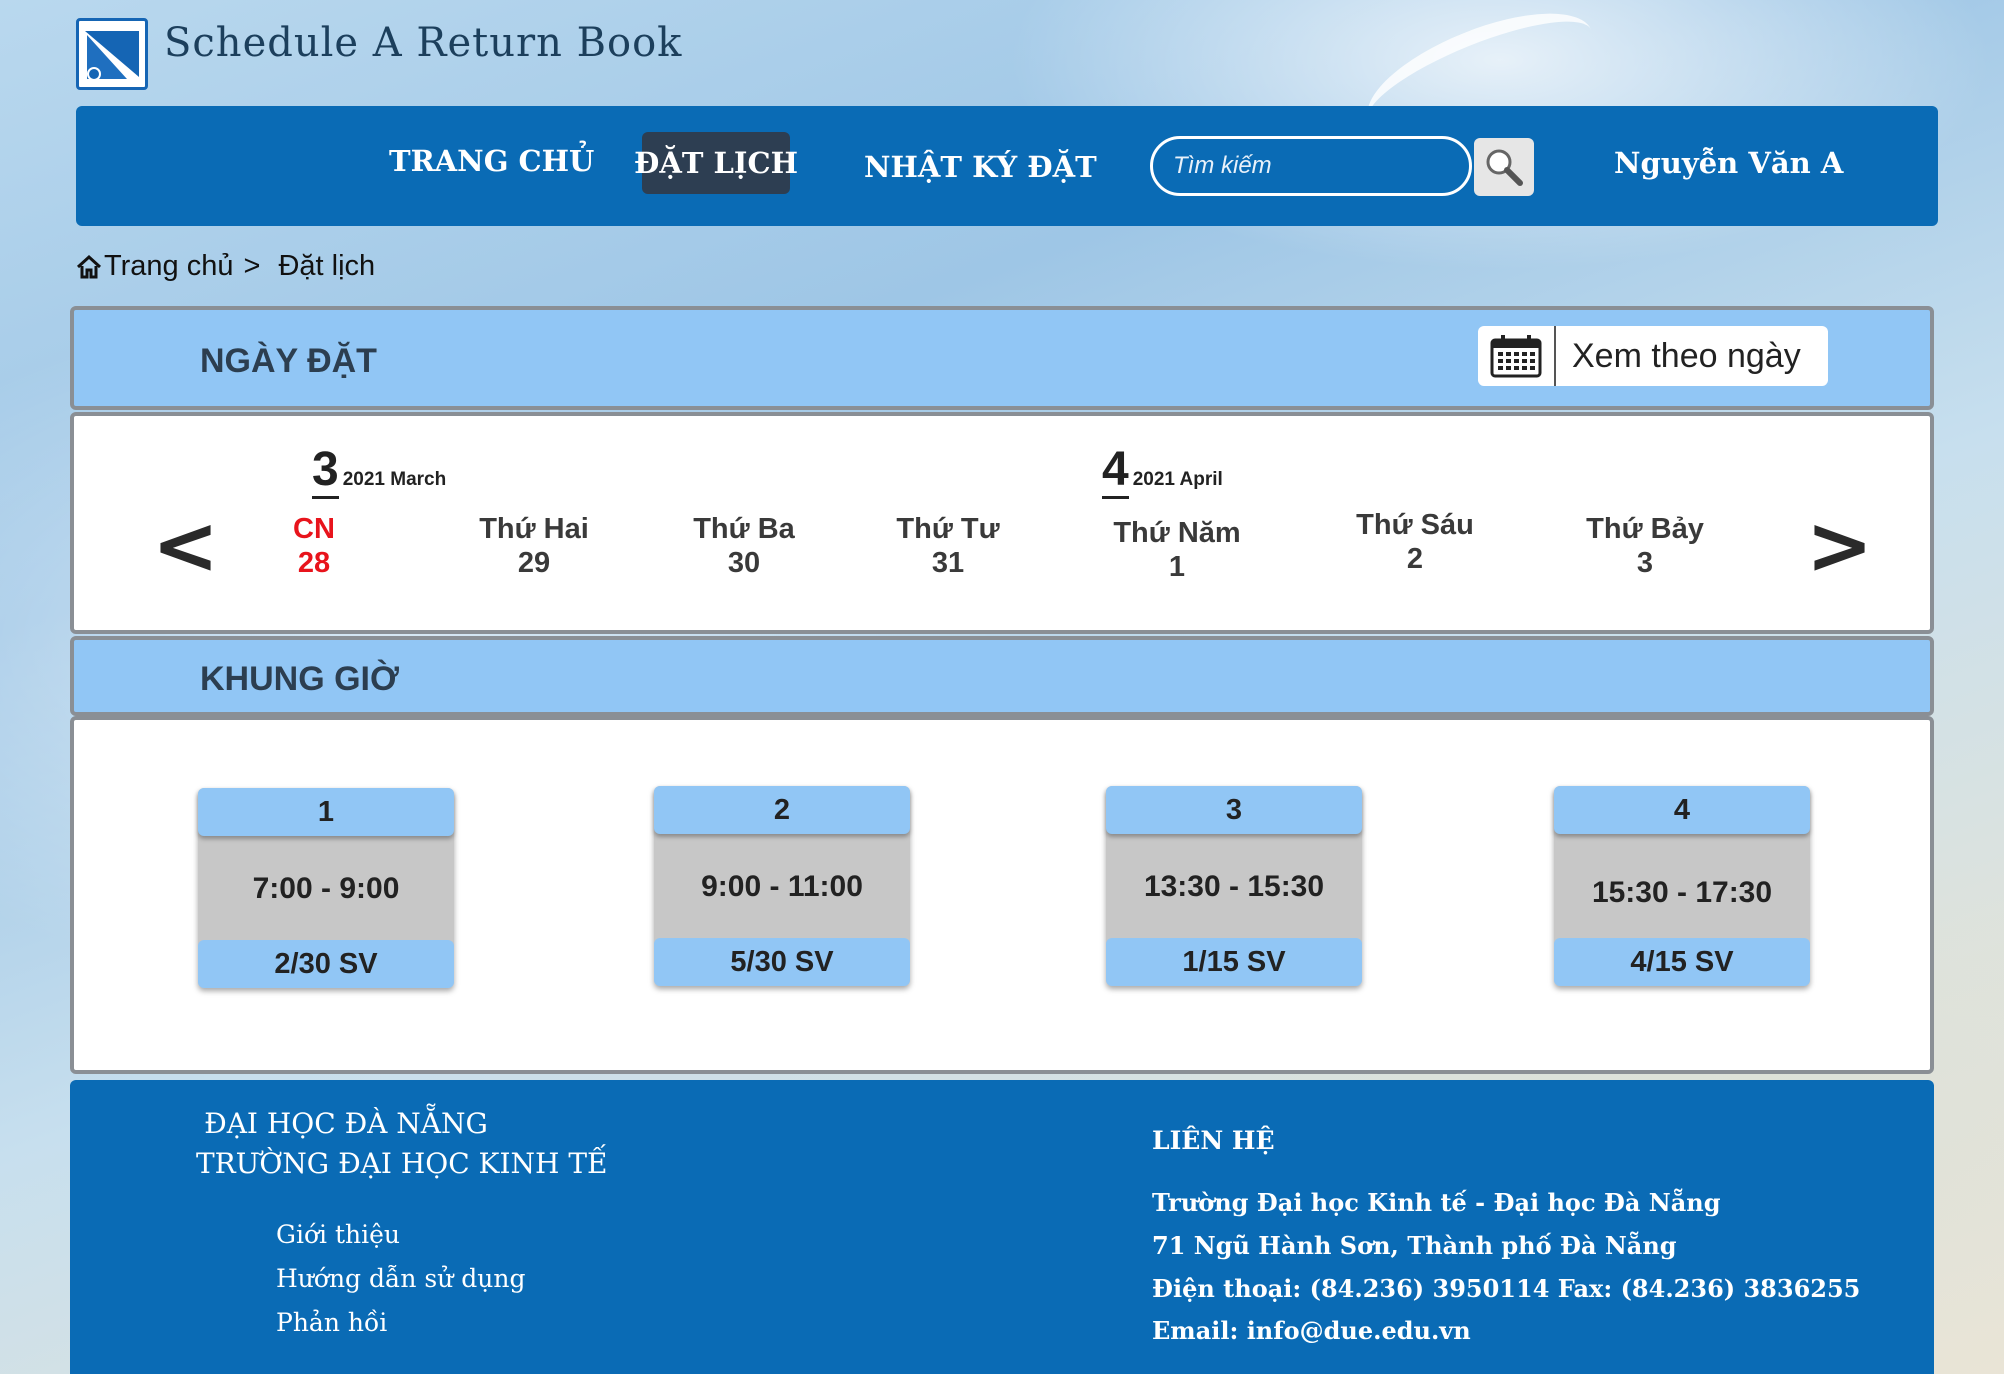 This screenshot has width=2004, height=1374. Describe the element at coordinates (1234, 962) in the screenshot. I see `timeslot-capacity: 1/15 SV` at that location.